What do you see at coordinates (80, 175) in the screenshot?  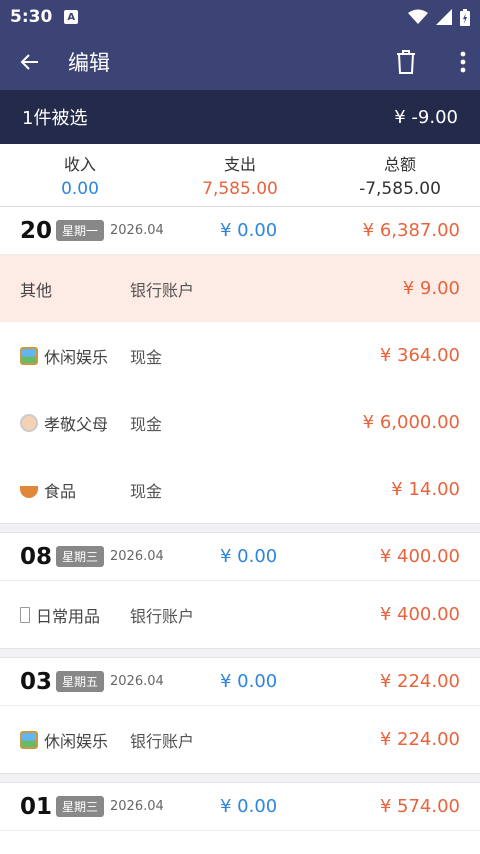 I see `income-summary: 收入 0.00` at bounding box center [80, 175].